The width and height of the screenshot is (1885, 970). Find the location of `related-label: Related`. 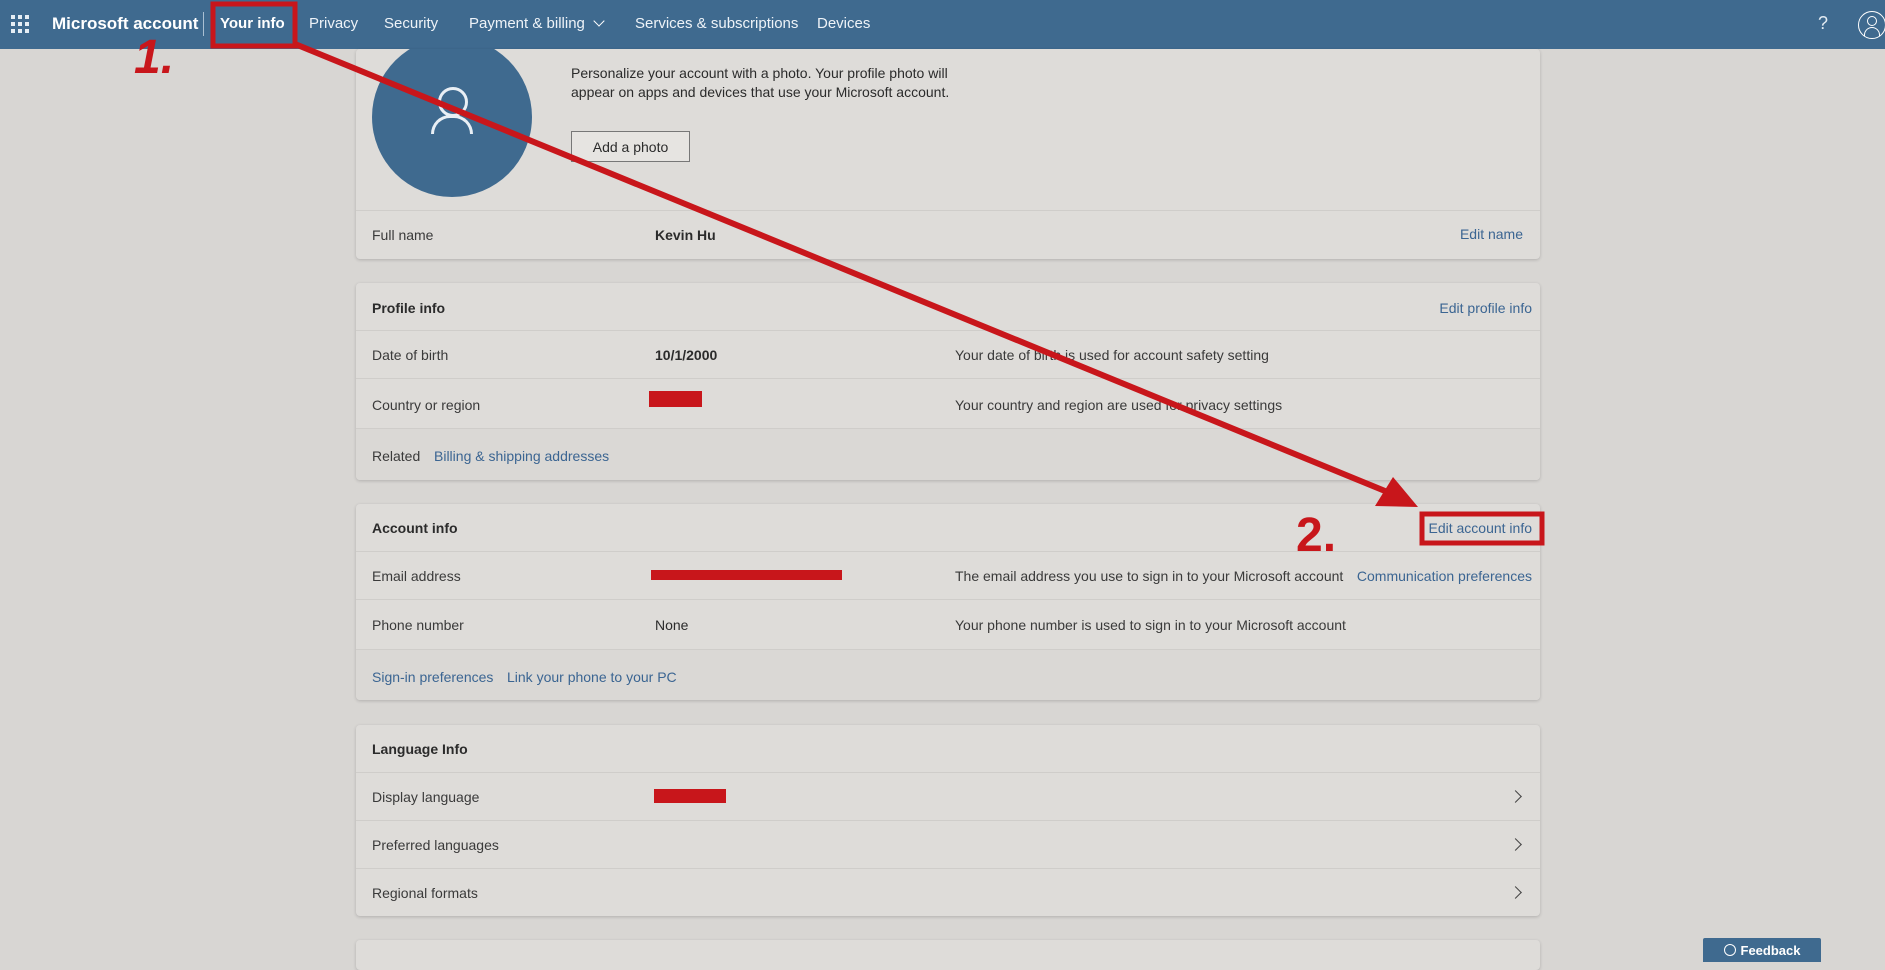

related-label: Related is located at coordinates (396, 456).